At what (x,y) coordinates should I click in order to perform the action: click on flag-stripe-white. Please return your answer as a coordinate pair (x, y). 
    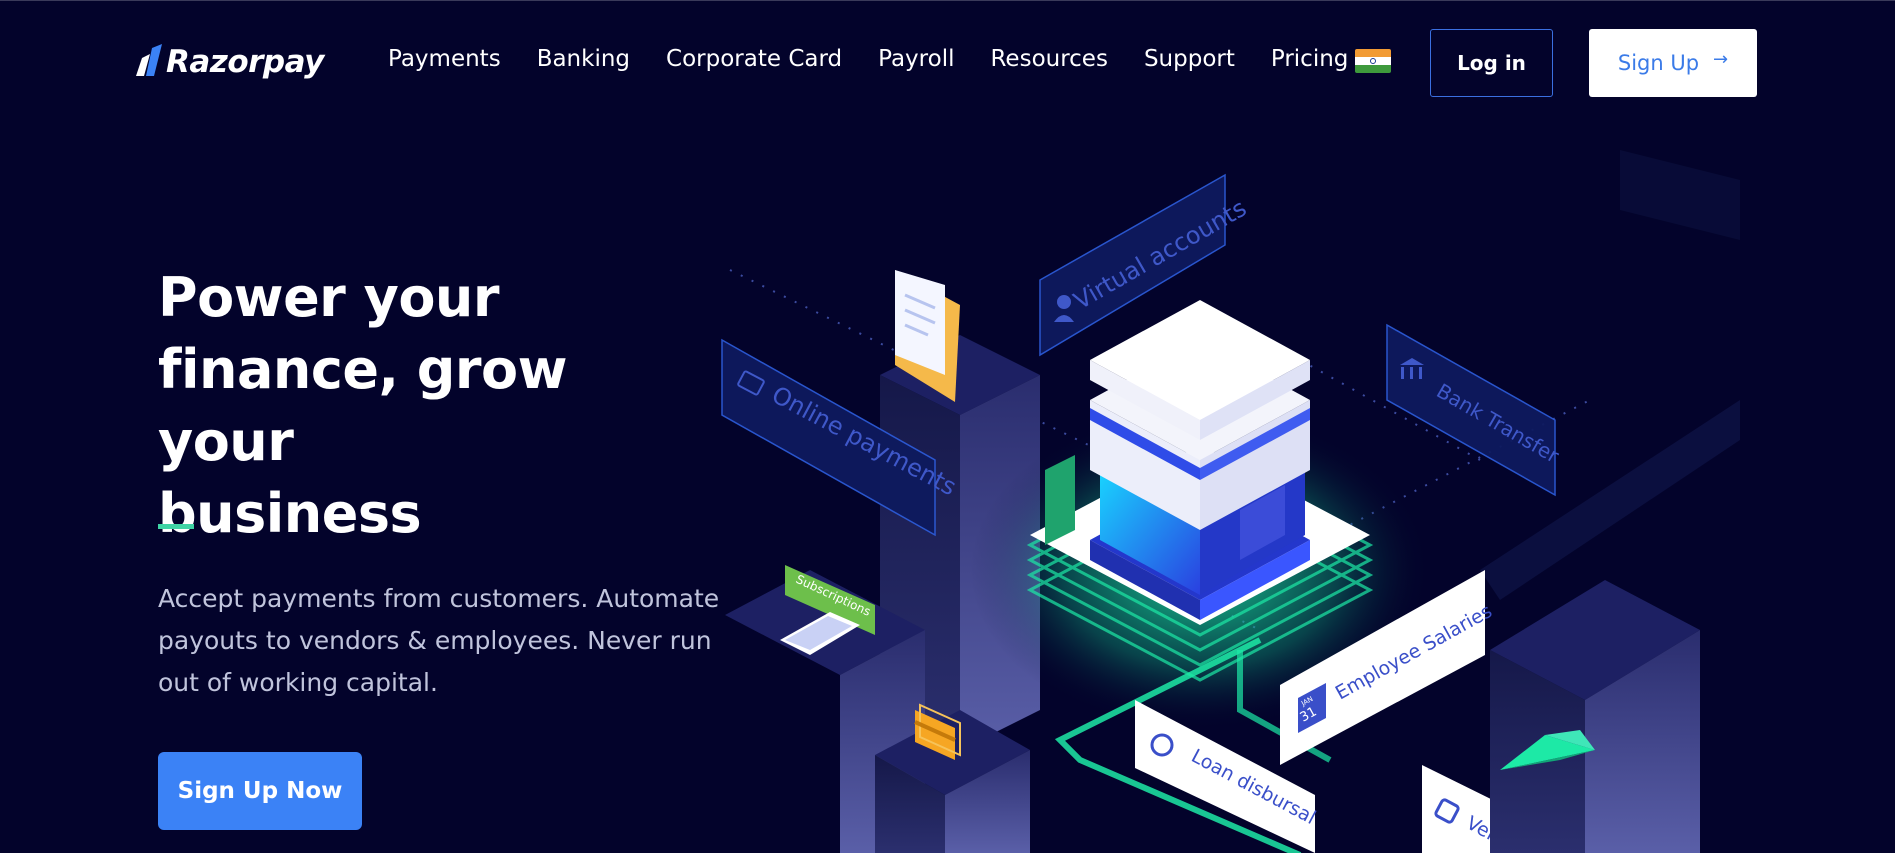
    Looking at the image, I should click on (1373, 61).